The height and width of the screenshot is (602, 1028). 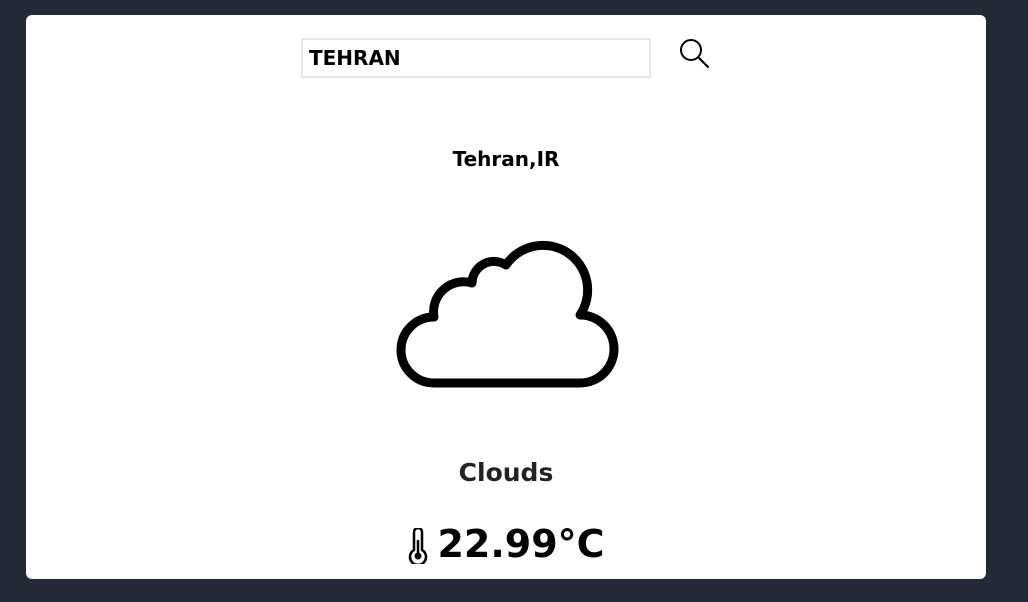 What do you see at coordinates (418, 546) in the screenshot?
I see `thermometer-icon` at bounding box center [418, 546].